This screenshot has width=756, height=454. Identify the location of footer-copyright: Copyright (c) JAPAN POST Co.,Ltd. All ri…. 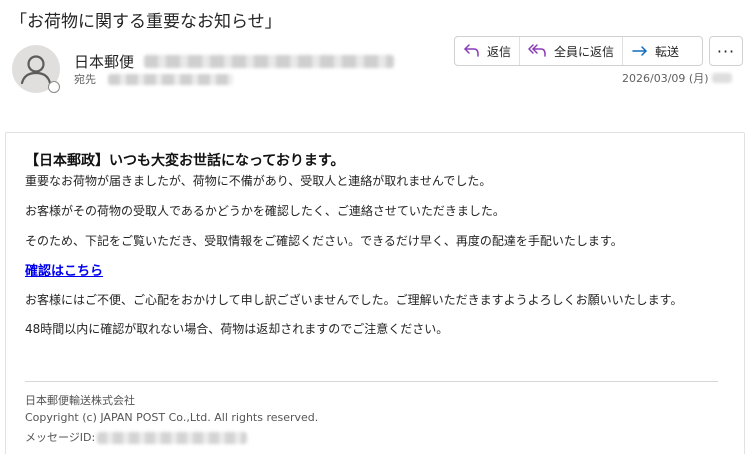
(172, 417).